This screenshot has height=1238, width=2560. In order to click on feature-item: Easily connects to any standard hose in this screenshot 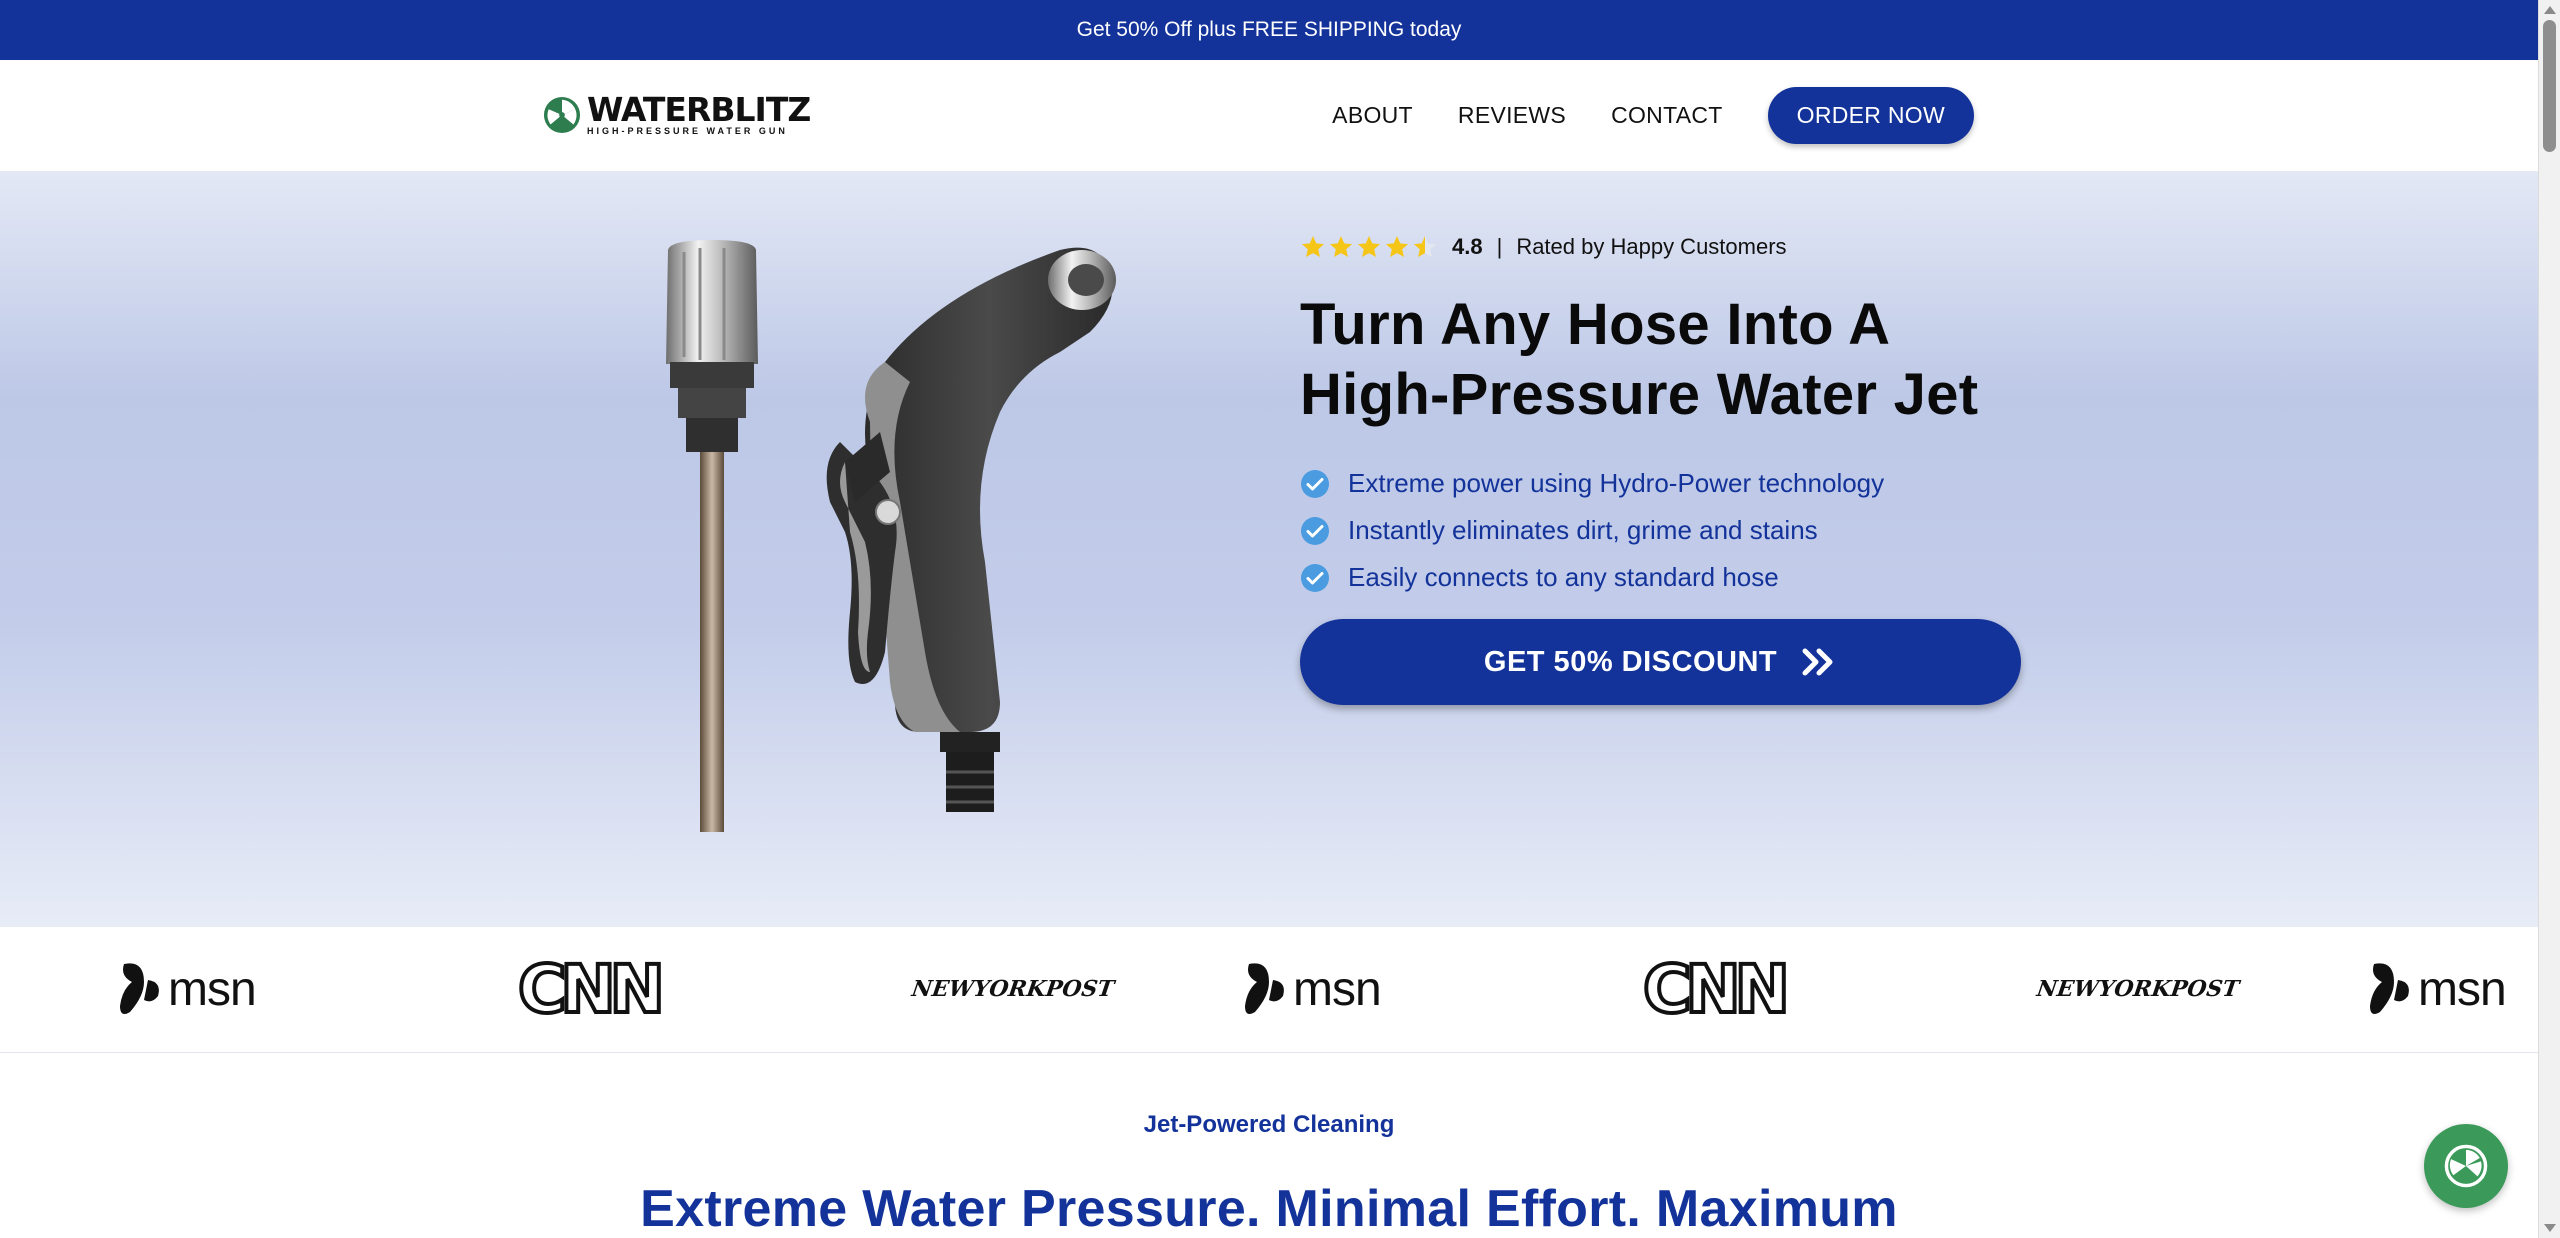, I will do `click(1592, 577)`.